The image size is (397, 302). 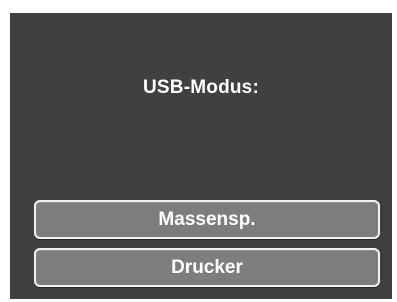 I want to click on printer-option-button: Drucker, so click(x=207, y=267).